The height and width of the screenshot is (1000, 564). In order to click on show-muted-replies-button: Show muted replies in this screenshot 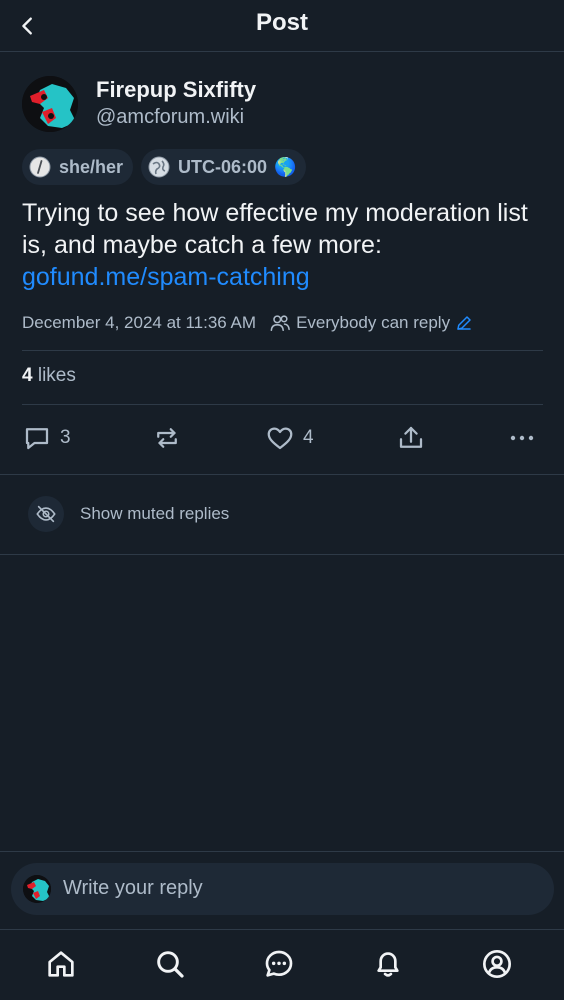, I will do `click(128, 514)`.